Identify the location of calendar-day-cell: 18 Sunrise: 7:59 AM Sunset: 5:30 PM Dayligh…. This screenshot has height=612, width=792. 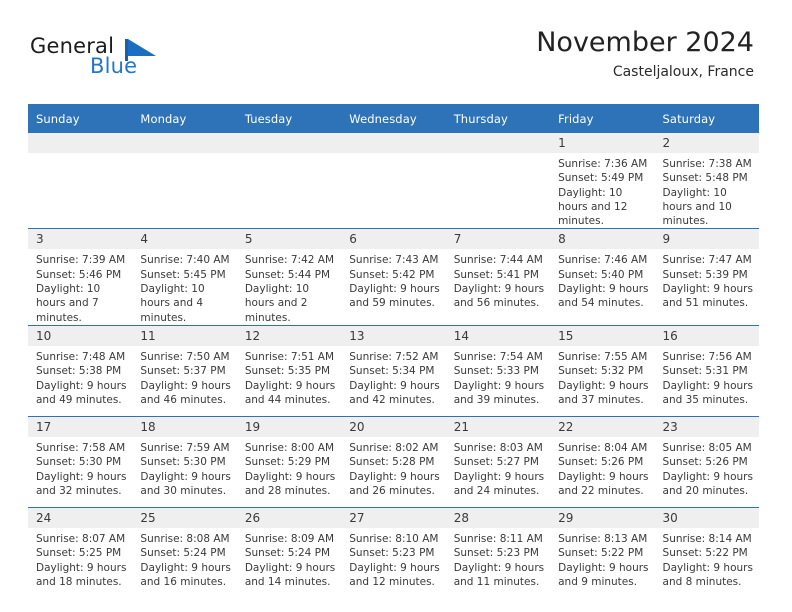
(184, 461).